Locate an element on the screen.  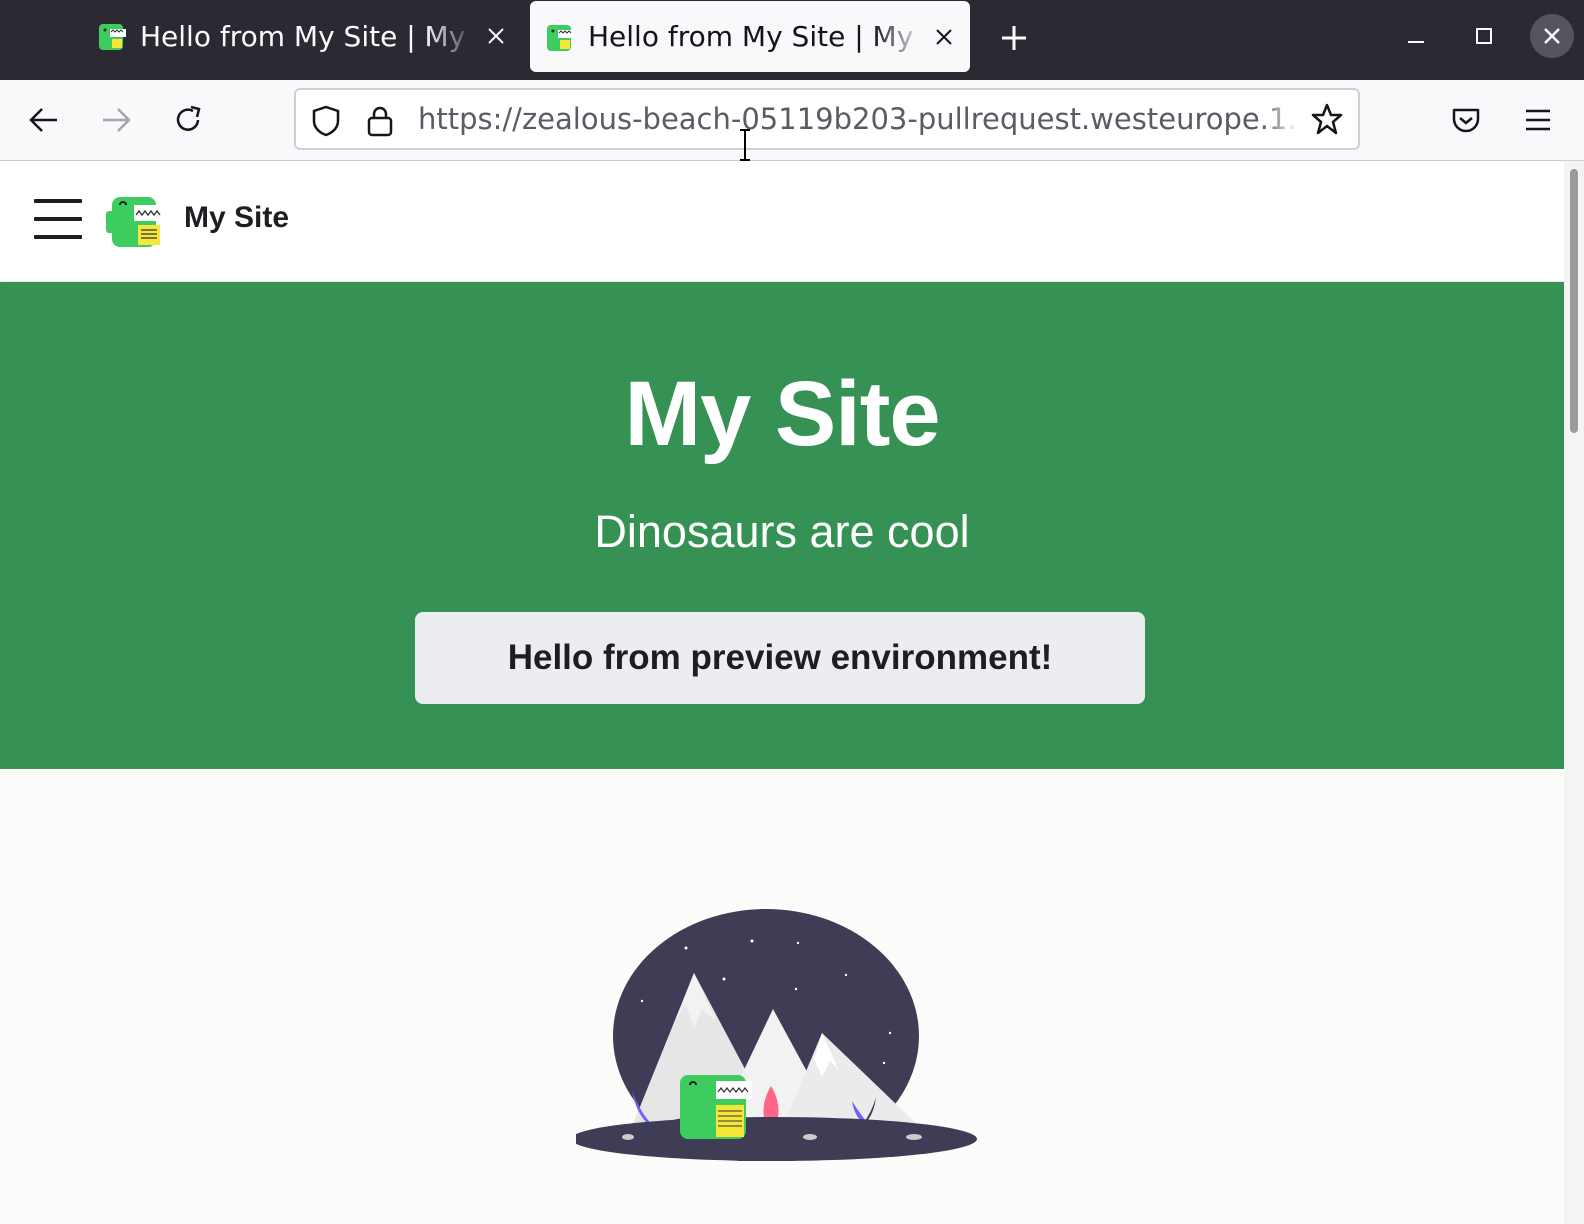
plus-icon is located at coordinates (1014, 38).